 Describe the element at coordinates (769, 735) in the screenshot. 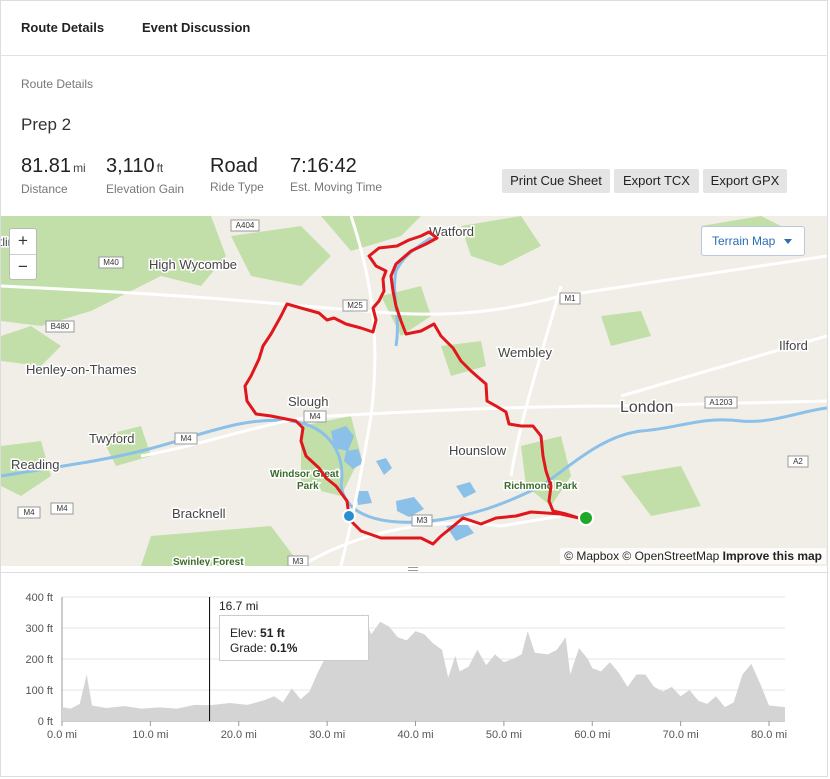

I see `x-tick-label: 80.0 mi` at that location.